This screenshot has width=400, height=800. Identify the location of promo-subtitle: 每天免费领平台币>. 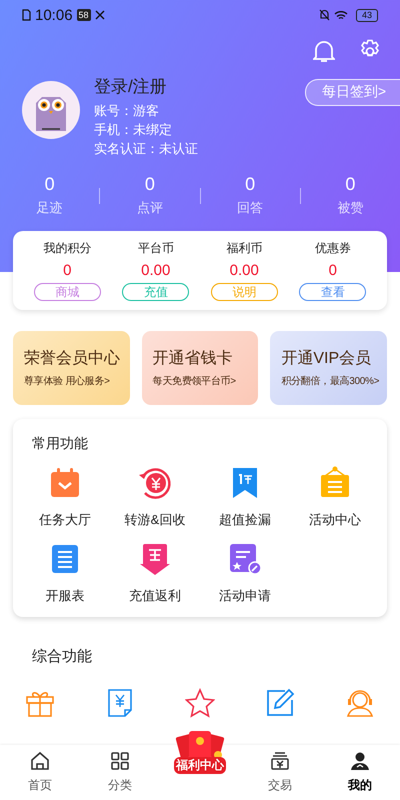
(194, 381).